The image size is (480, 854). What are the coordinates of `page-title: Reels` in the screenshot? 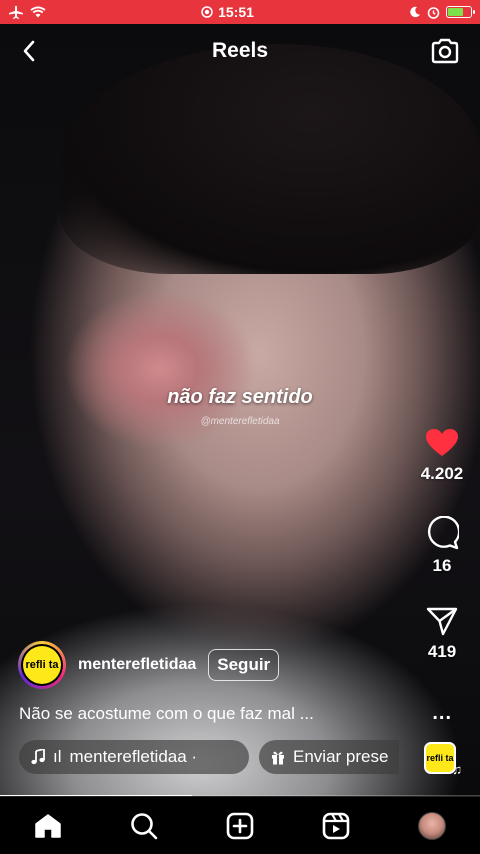 It's located at (240, 50).